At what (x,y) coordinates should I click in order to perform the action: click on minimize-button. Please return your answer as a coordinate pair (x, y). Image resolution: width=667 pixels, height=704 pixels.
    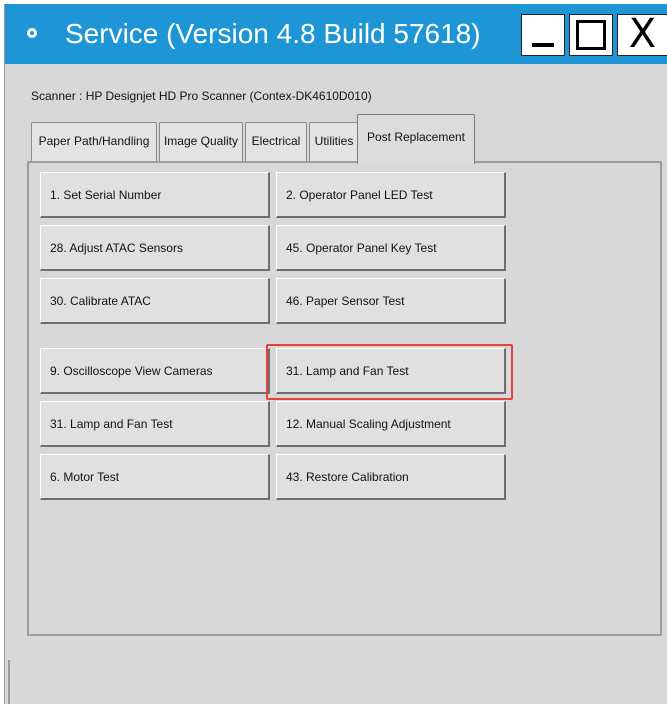
    Looking at the image, I should click on (543, 35).